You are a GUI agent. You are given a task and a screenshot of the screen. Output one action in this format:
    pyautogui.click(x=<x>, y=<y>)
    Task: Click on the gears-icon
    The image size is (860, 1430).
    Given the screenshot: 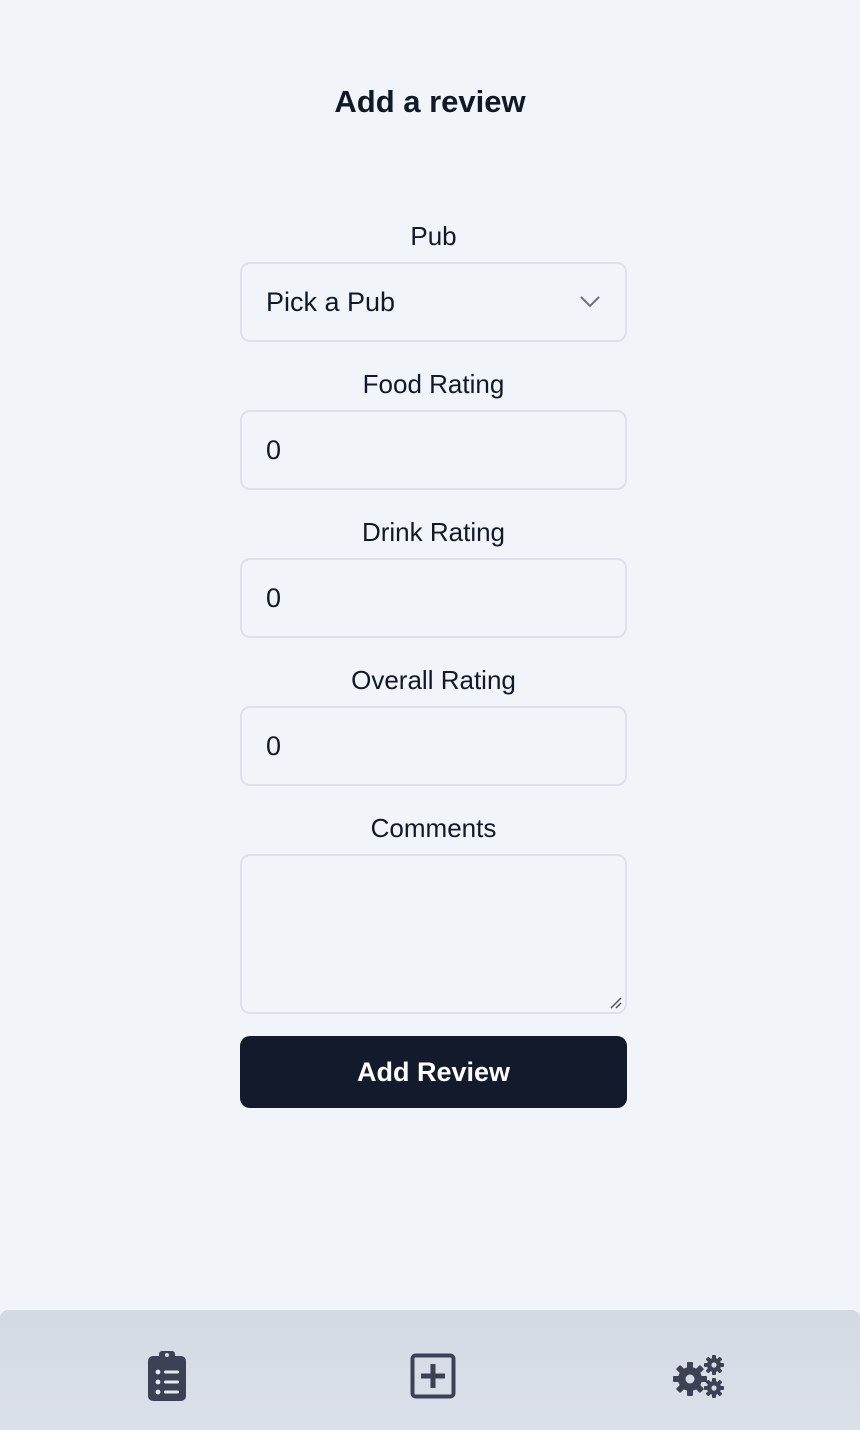 What is the action you would take?
    pyautogui.click(x=698, y=1376)
    